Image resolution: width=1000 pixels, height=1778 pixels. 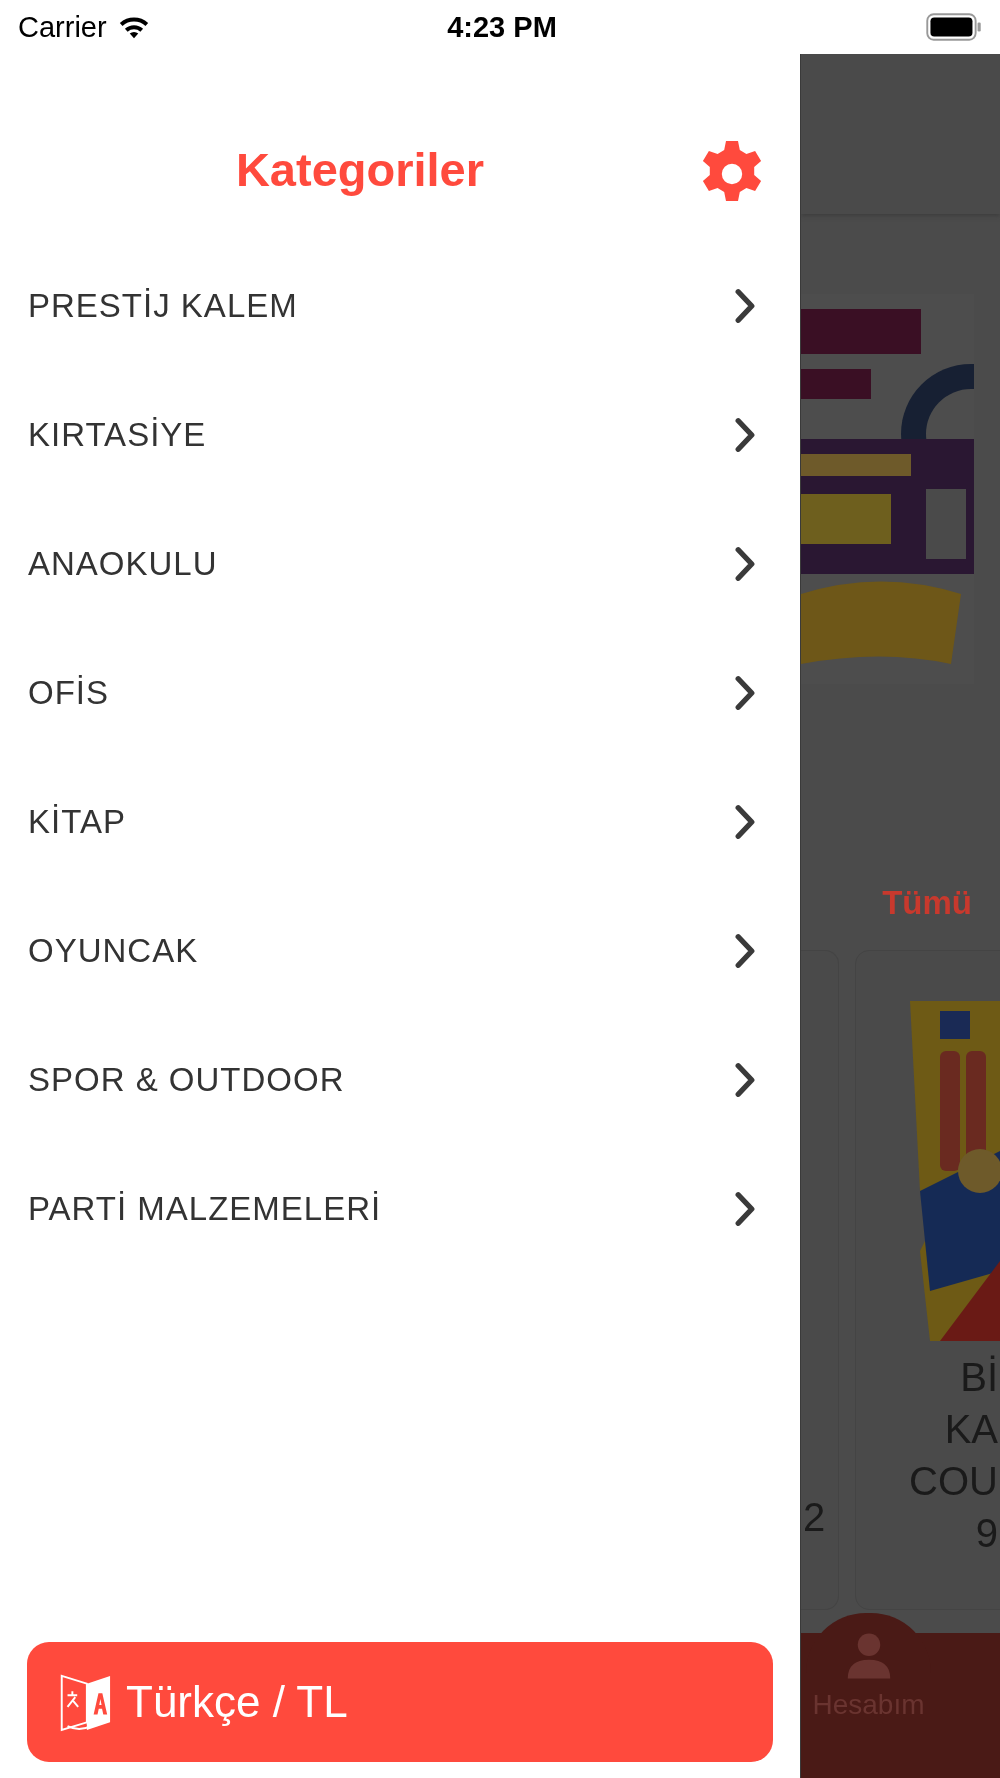 I want to click on category-item: SPOR & OUTDOOR, so click(x=400, y=1079).